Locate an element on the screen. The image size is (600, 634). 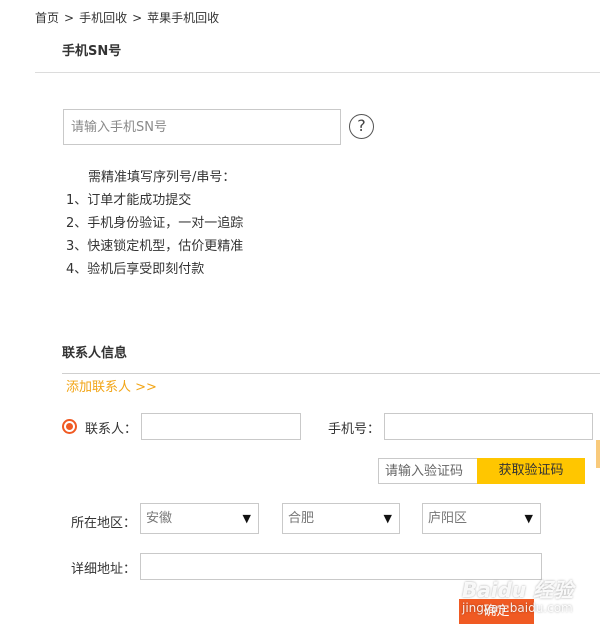
city-value: 合肥 is located at coordinates (301, 518).